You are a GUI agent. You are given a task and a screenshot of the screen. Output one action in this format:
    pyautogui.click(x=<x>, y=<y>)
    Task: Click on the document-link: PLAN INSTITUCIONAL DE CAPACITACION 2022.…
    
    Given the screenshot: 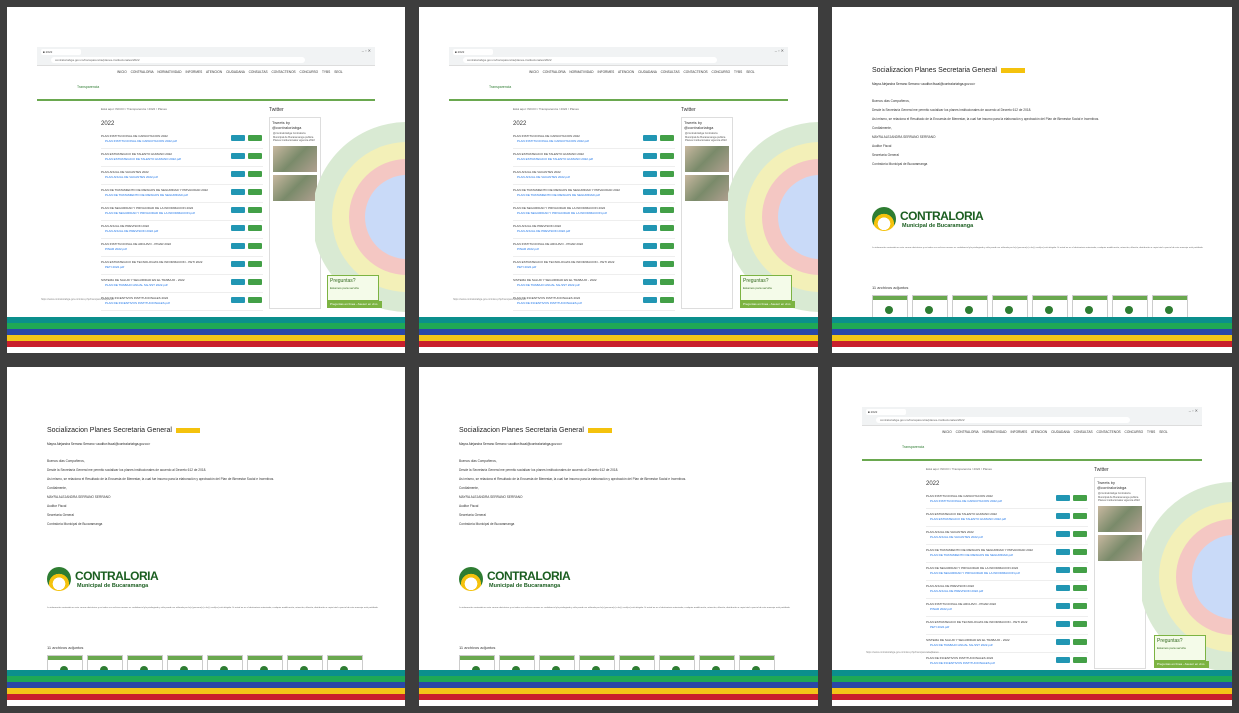 What is the action you would take?
    pyautogui.click(x=162, y=141)
    